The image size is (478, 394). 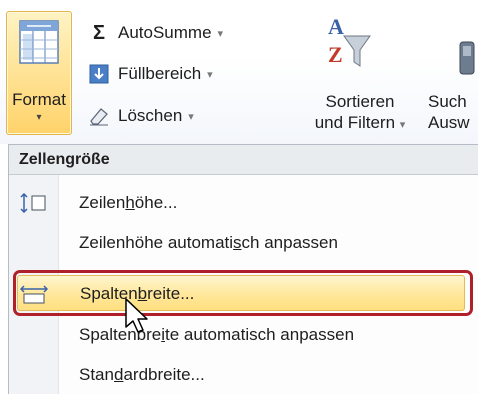 I want to click on svg-text: A, so click(x=336, y=26).